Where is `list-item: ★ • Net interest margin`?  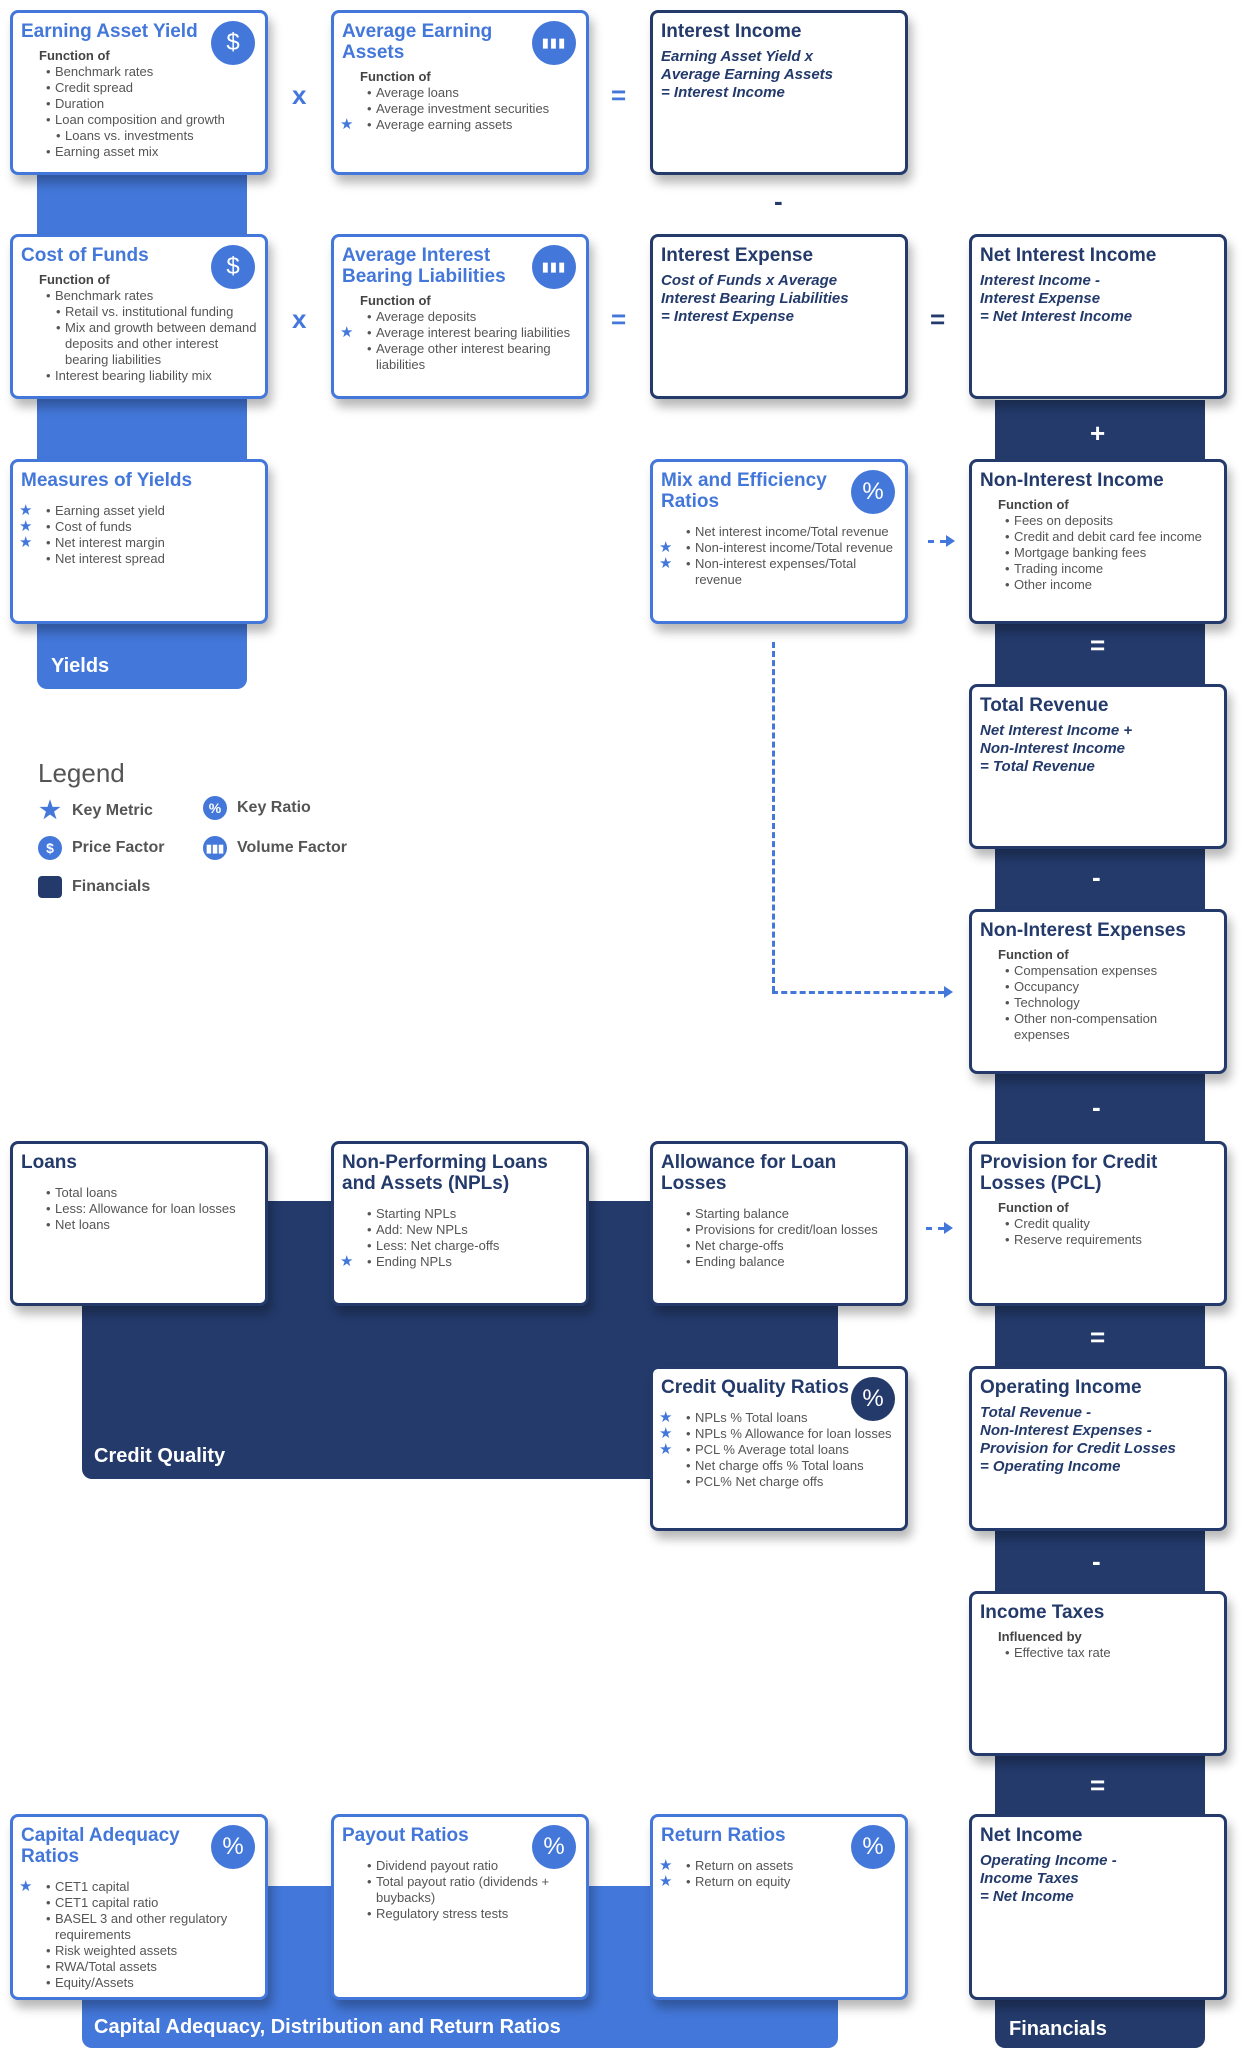
list-item: ★ • Net interest margin is located at coordinates (92, 542).